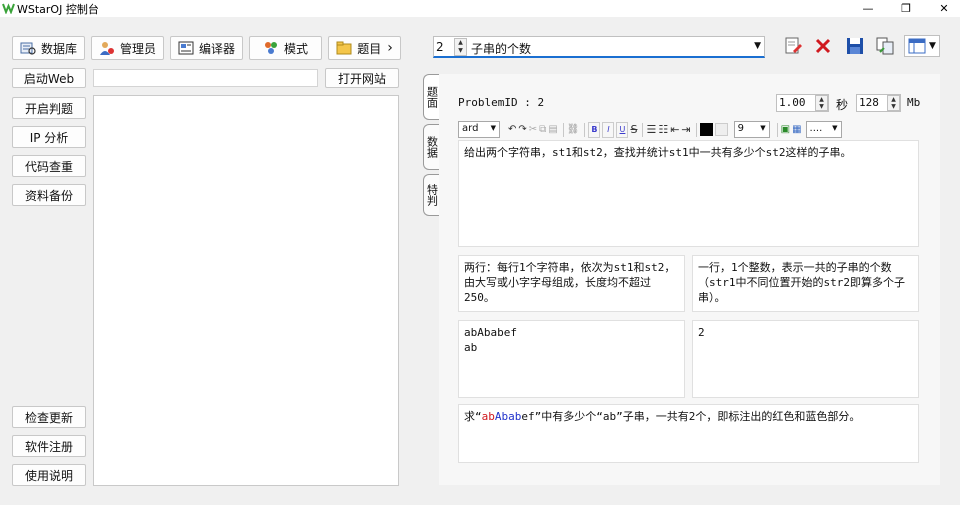  Describe the element at coordinates (893, 103) in the screenshot. I see `memory-limit-stepper: ▲ ▼` at that location.